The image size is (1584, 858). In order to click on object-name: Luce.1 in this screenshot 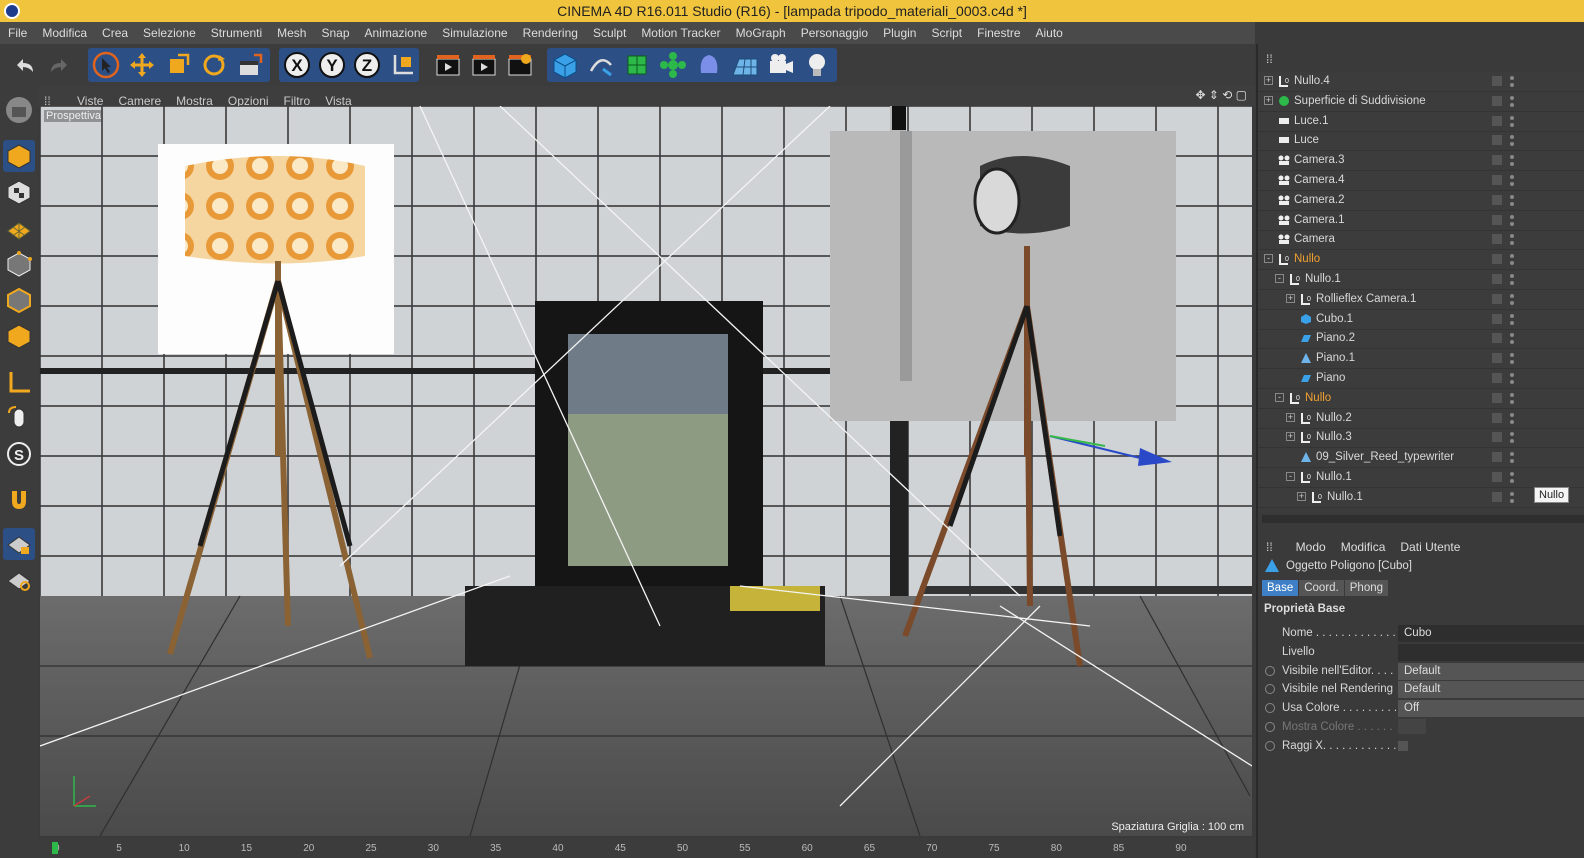, I will do `click(1311, 121)`.